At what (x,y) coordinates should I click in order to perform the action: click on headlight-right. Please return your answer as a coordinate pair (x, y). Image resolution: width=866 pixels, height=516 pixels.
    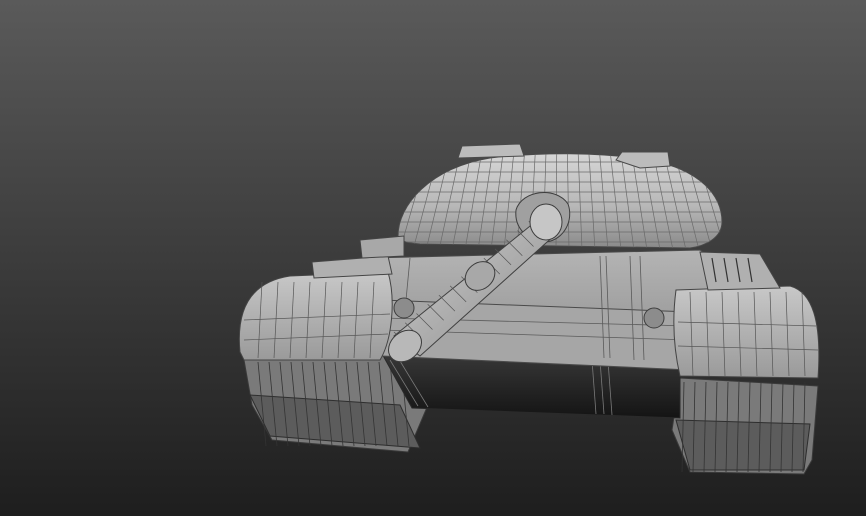
    Looking at the image, I should click on (654, 318).